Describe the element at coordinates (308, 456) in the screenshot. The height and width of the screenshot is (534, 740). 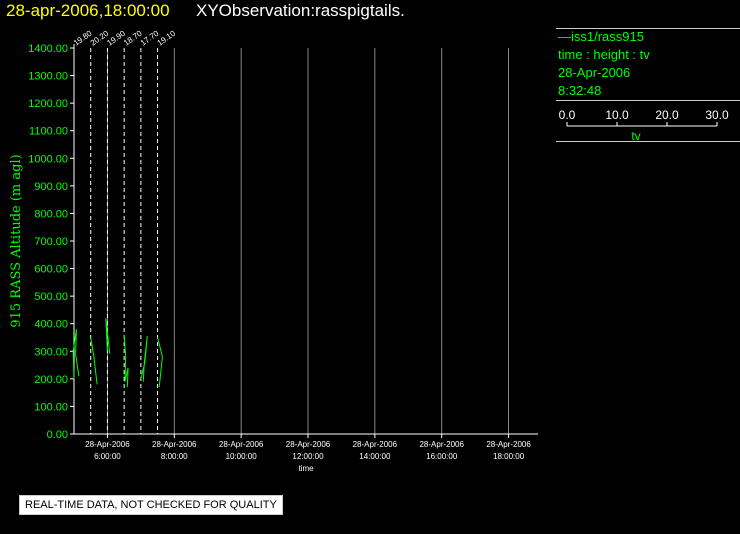
I see `x-tick-time-label: 12:00:00` at that location.